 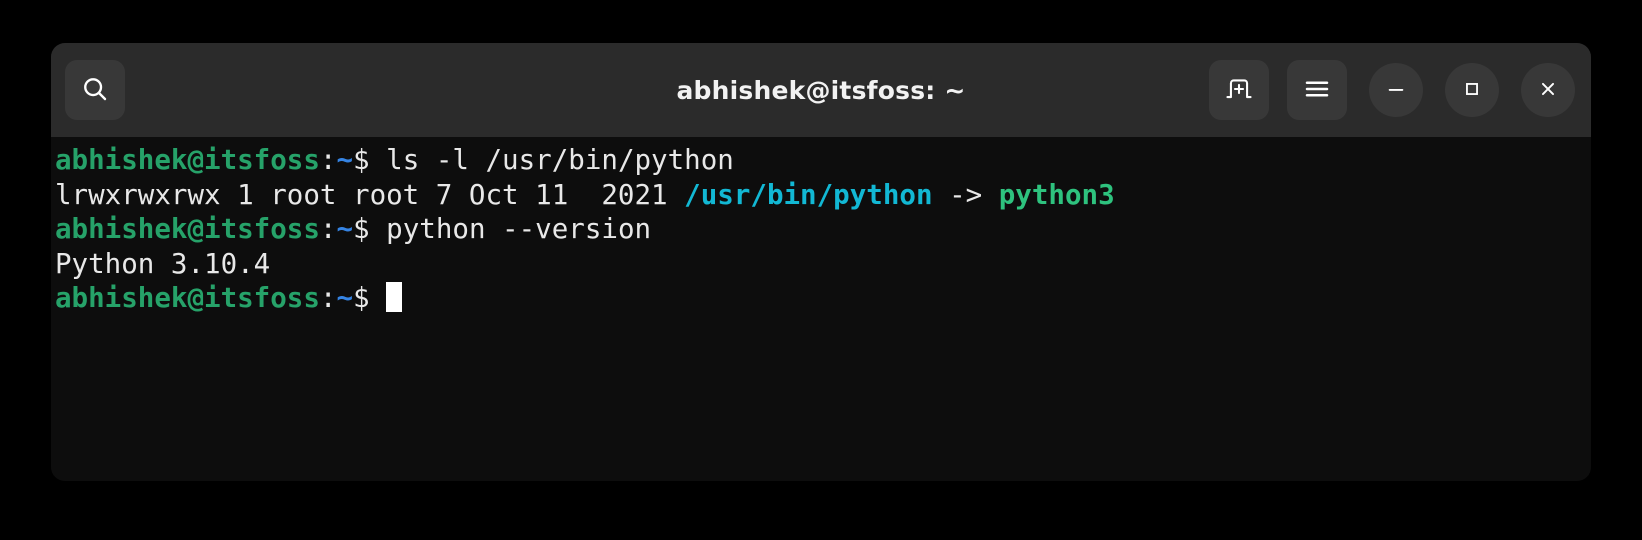 What do you see at coordinates (394, 297) in the screenshot?
I see `terminal-cursor` at bounding box center [394, 297].